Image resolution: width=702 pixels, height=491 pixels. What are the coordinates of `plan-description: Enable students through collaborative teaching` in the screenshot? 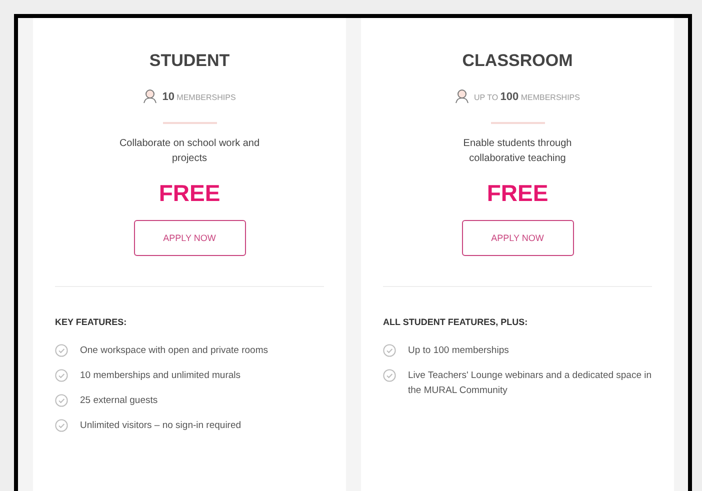 It's located at (517, 151).